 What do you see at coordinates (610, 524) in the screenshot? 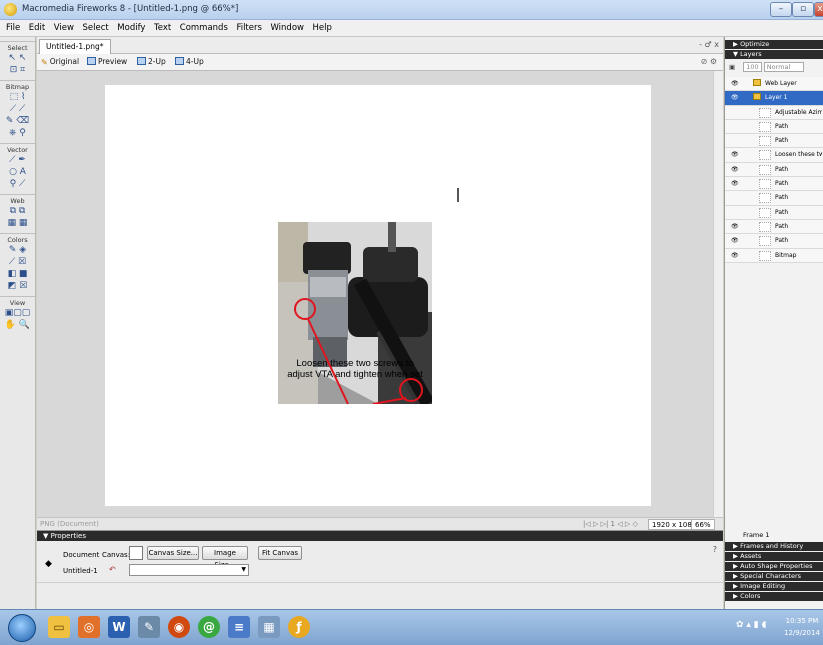
I see `frame-controls: |◁ ▷ ▷| 1 ◁ ▷ ◇` at bounding box center [610, 524].